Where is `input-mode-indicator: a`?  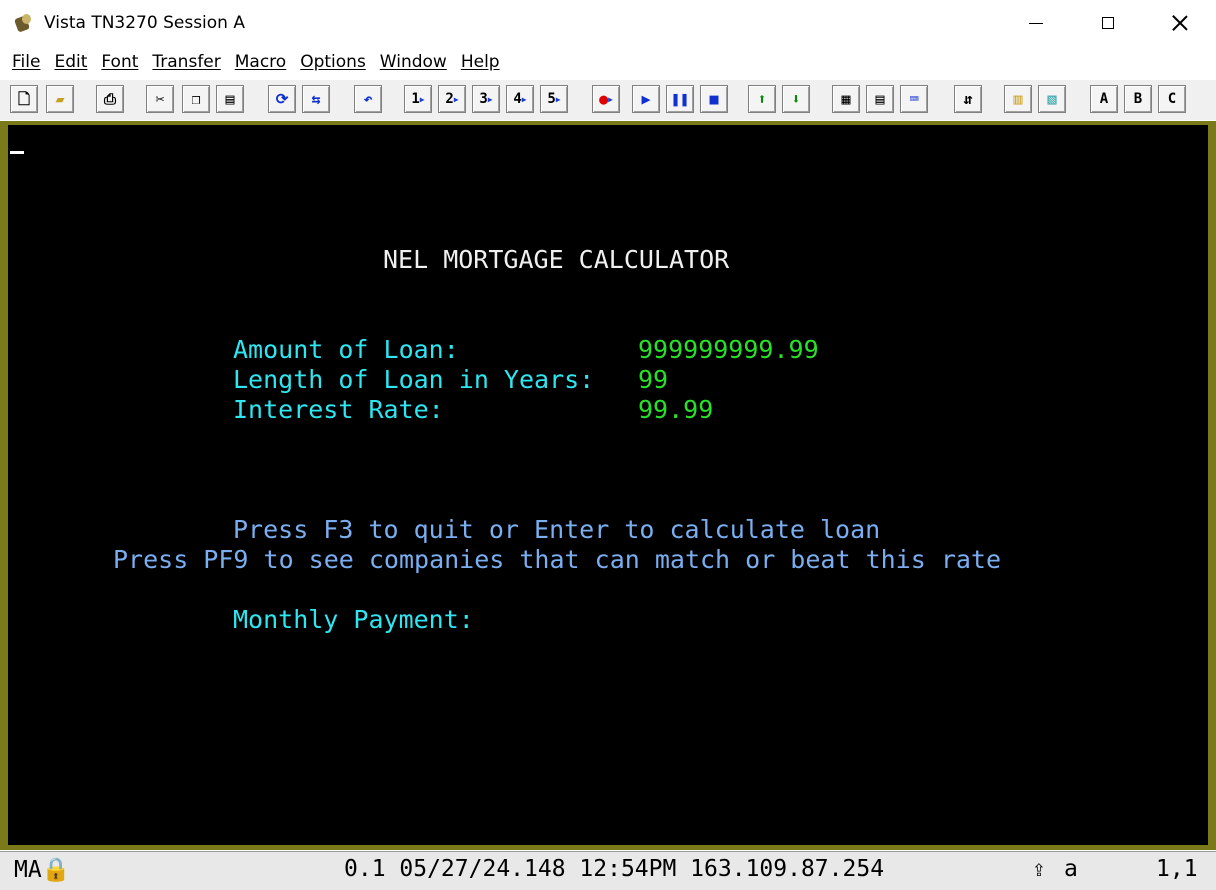 input-mode-indicator: a is located at coordinates (1071, 869).